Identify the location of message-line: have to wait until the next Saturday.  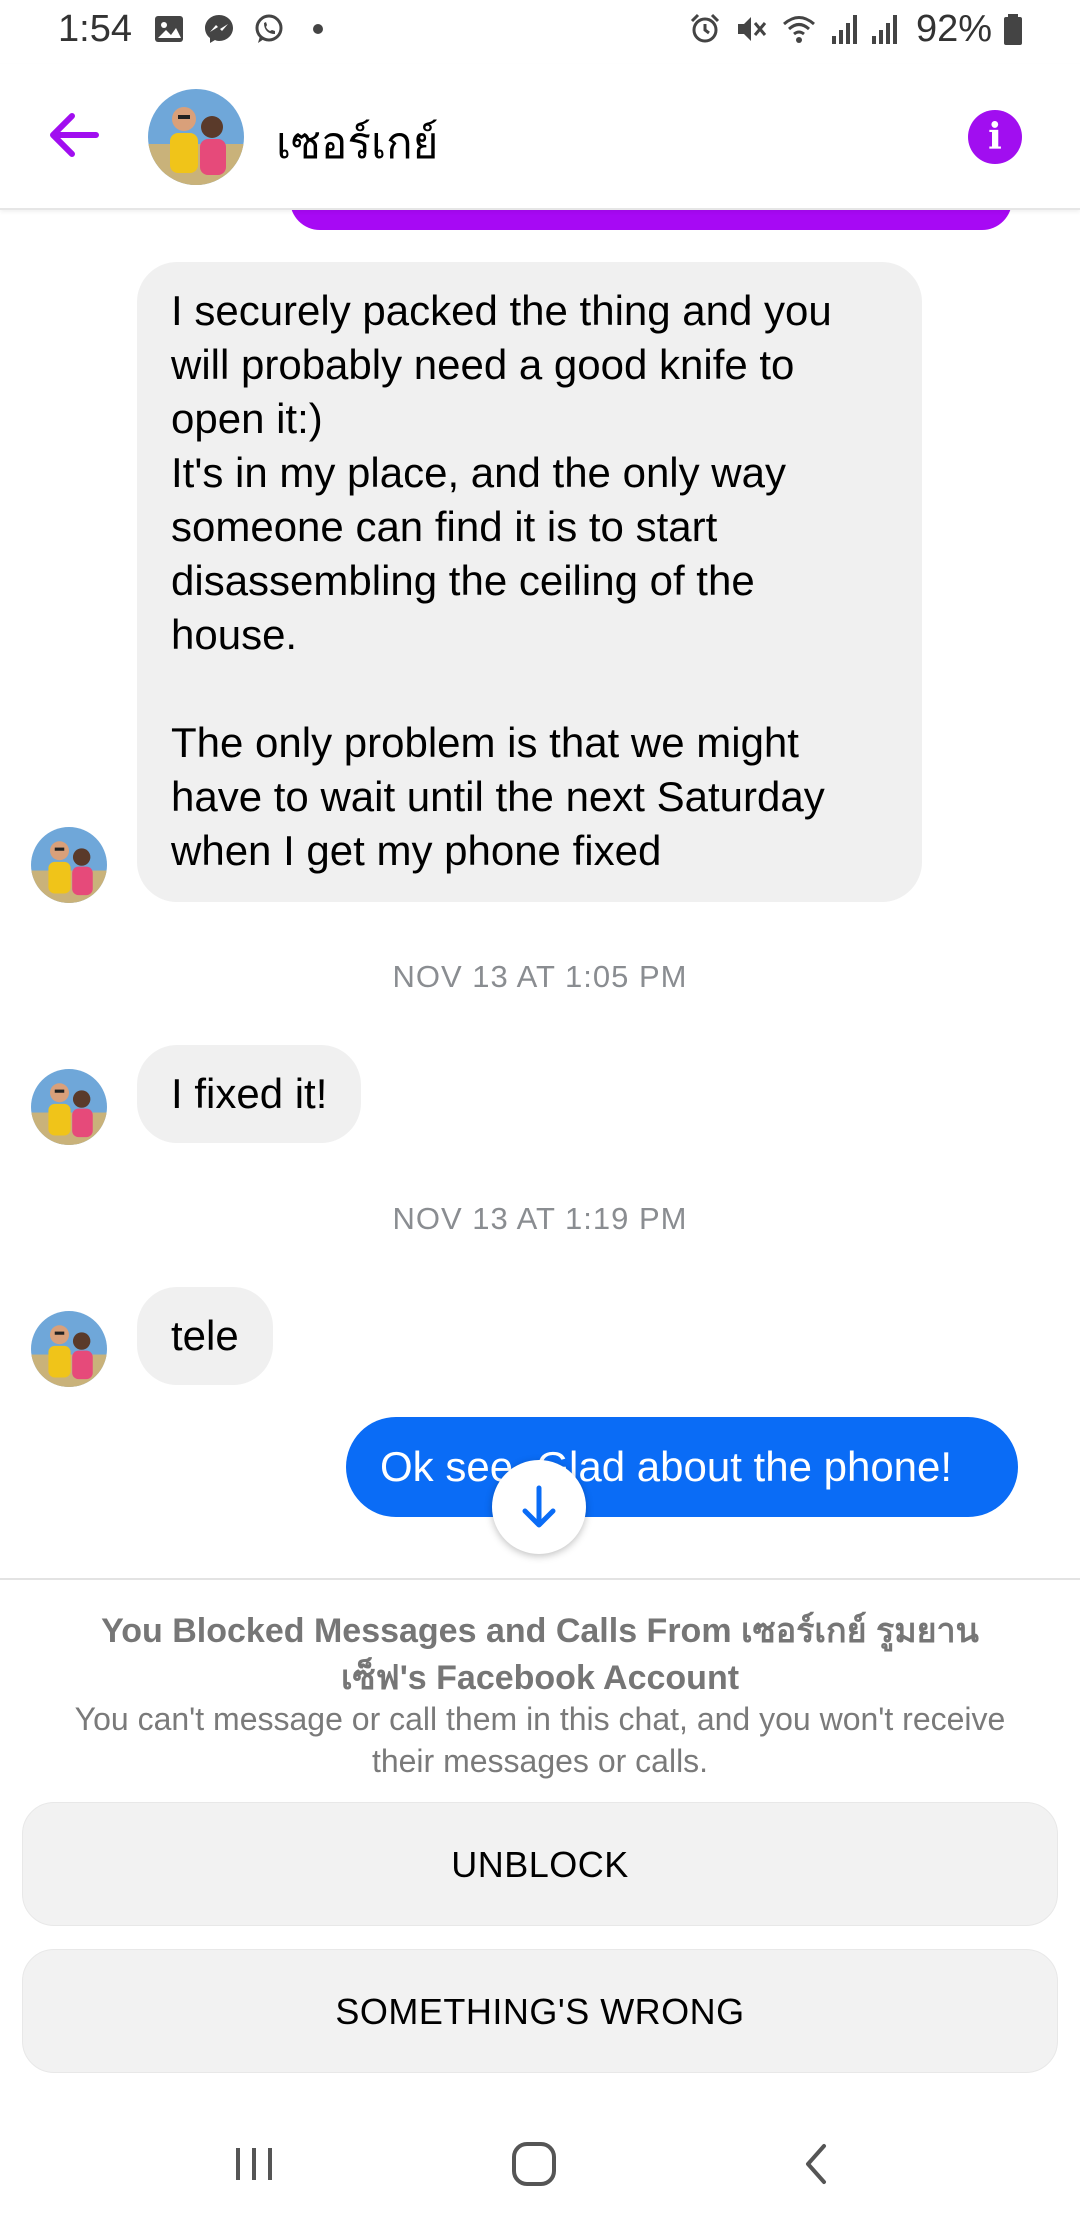
(498, 796).